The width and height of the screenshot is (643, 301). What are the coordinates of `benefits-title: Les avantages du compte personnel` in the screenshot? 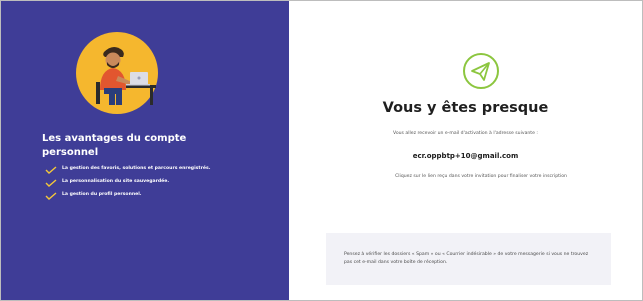 It's located at (114, 145).